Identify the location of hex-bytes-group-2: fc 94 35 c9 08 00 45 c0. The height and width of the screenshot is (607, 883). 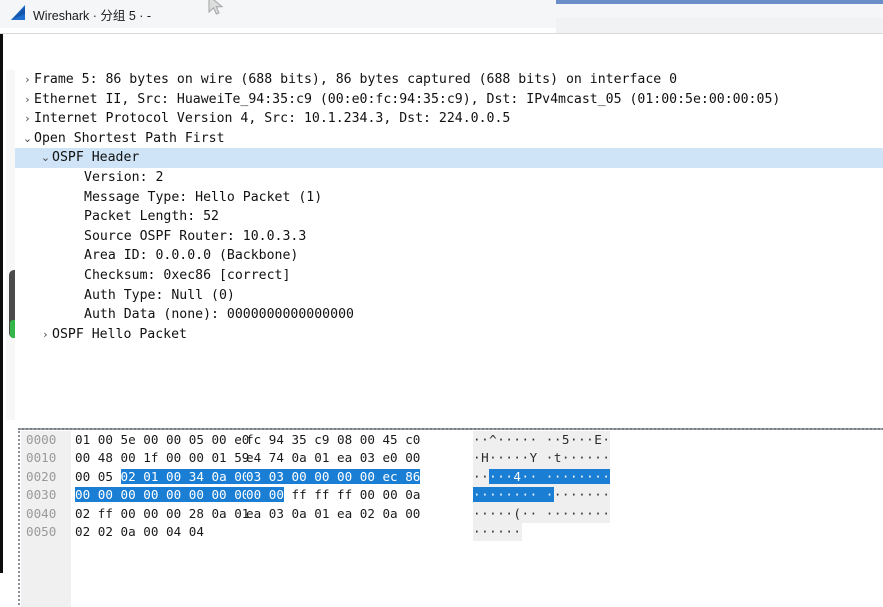
(333, 440).